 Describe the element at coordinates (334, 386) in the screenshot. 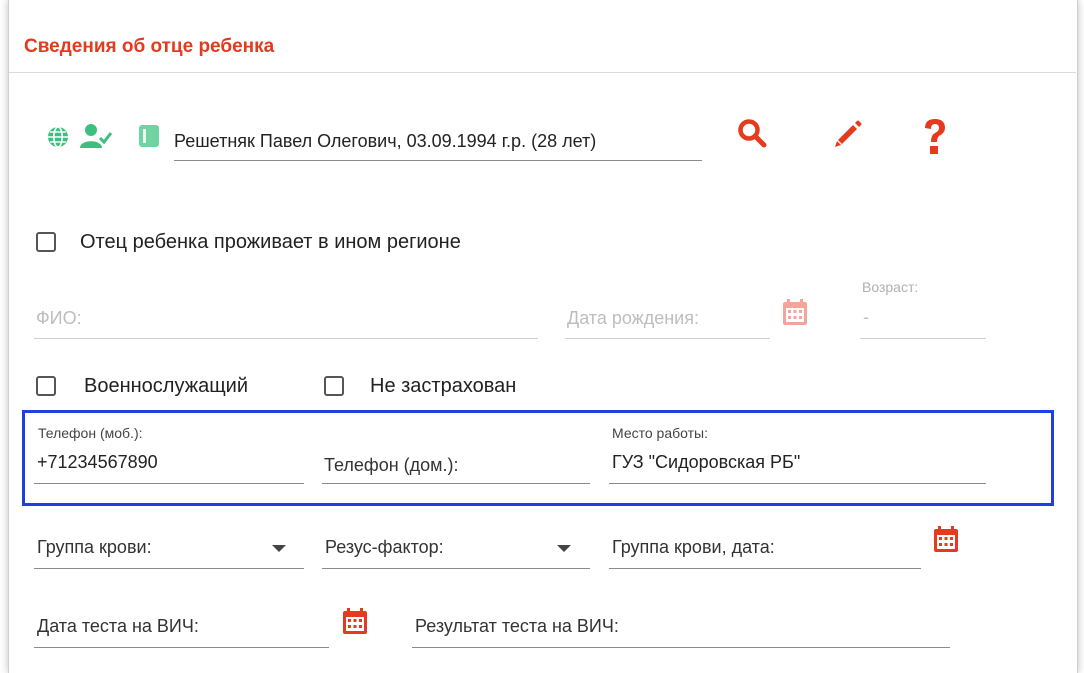

I see `uninsured-checkbox` at that location.